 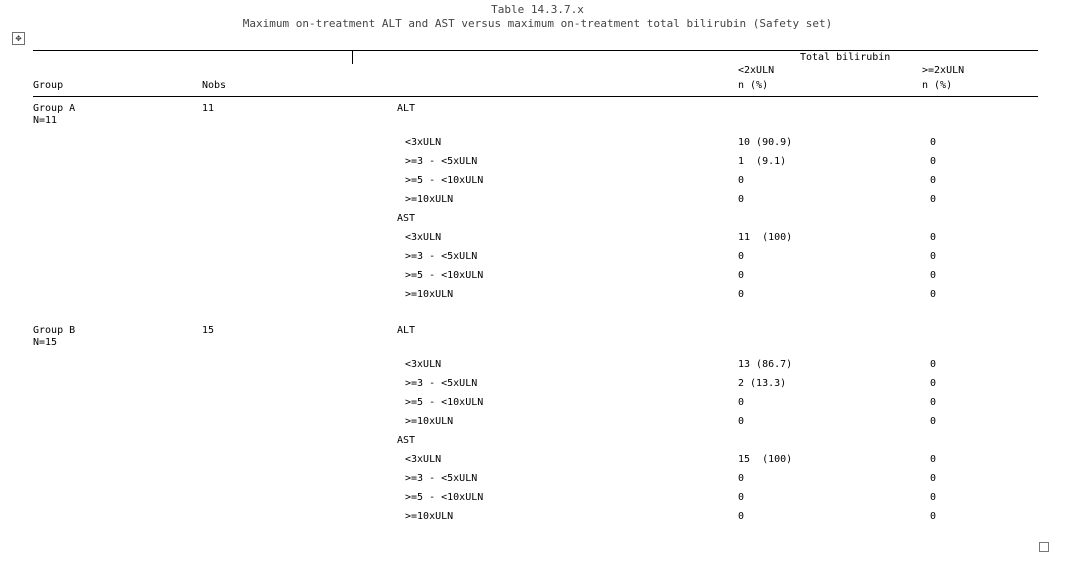 I want to click on header-ge2-line1: >=2xULN, so click(x=943, y=70).